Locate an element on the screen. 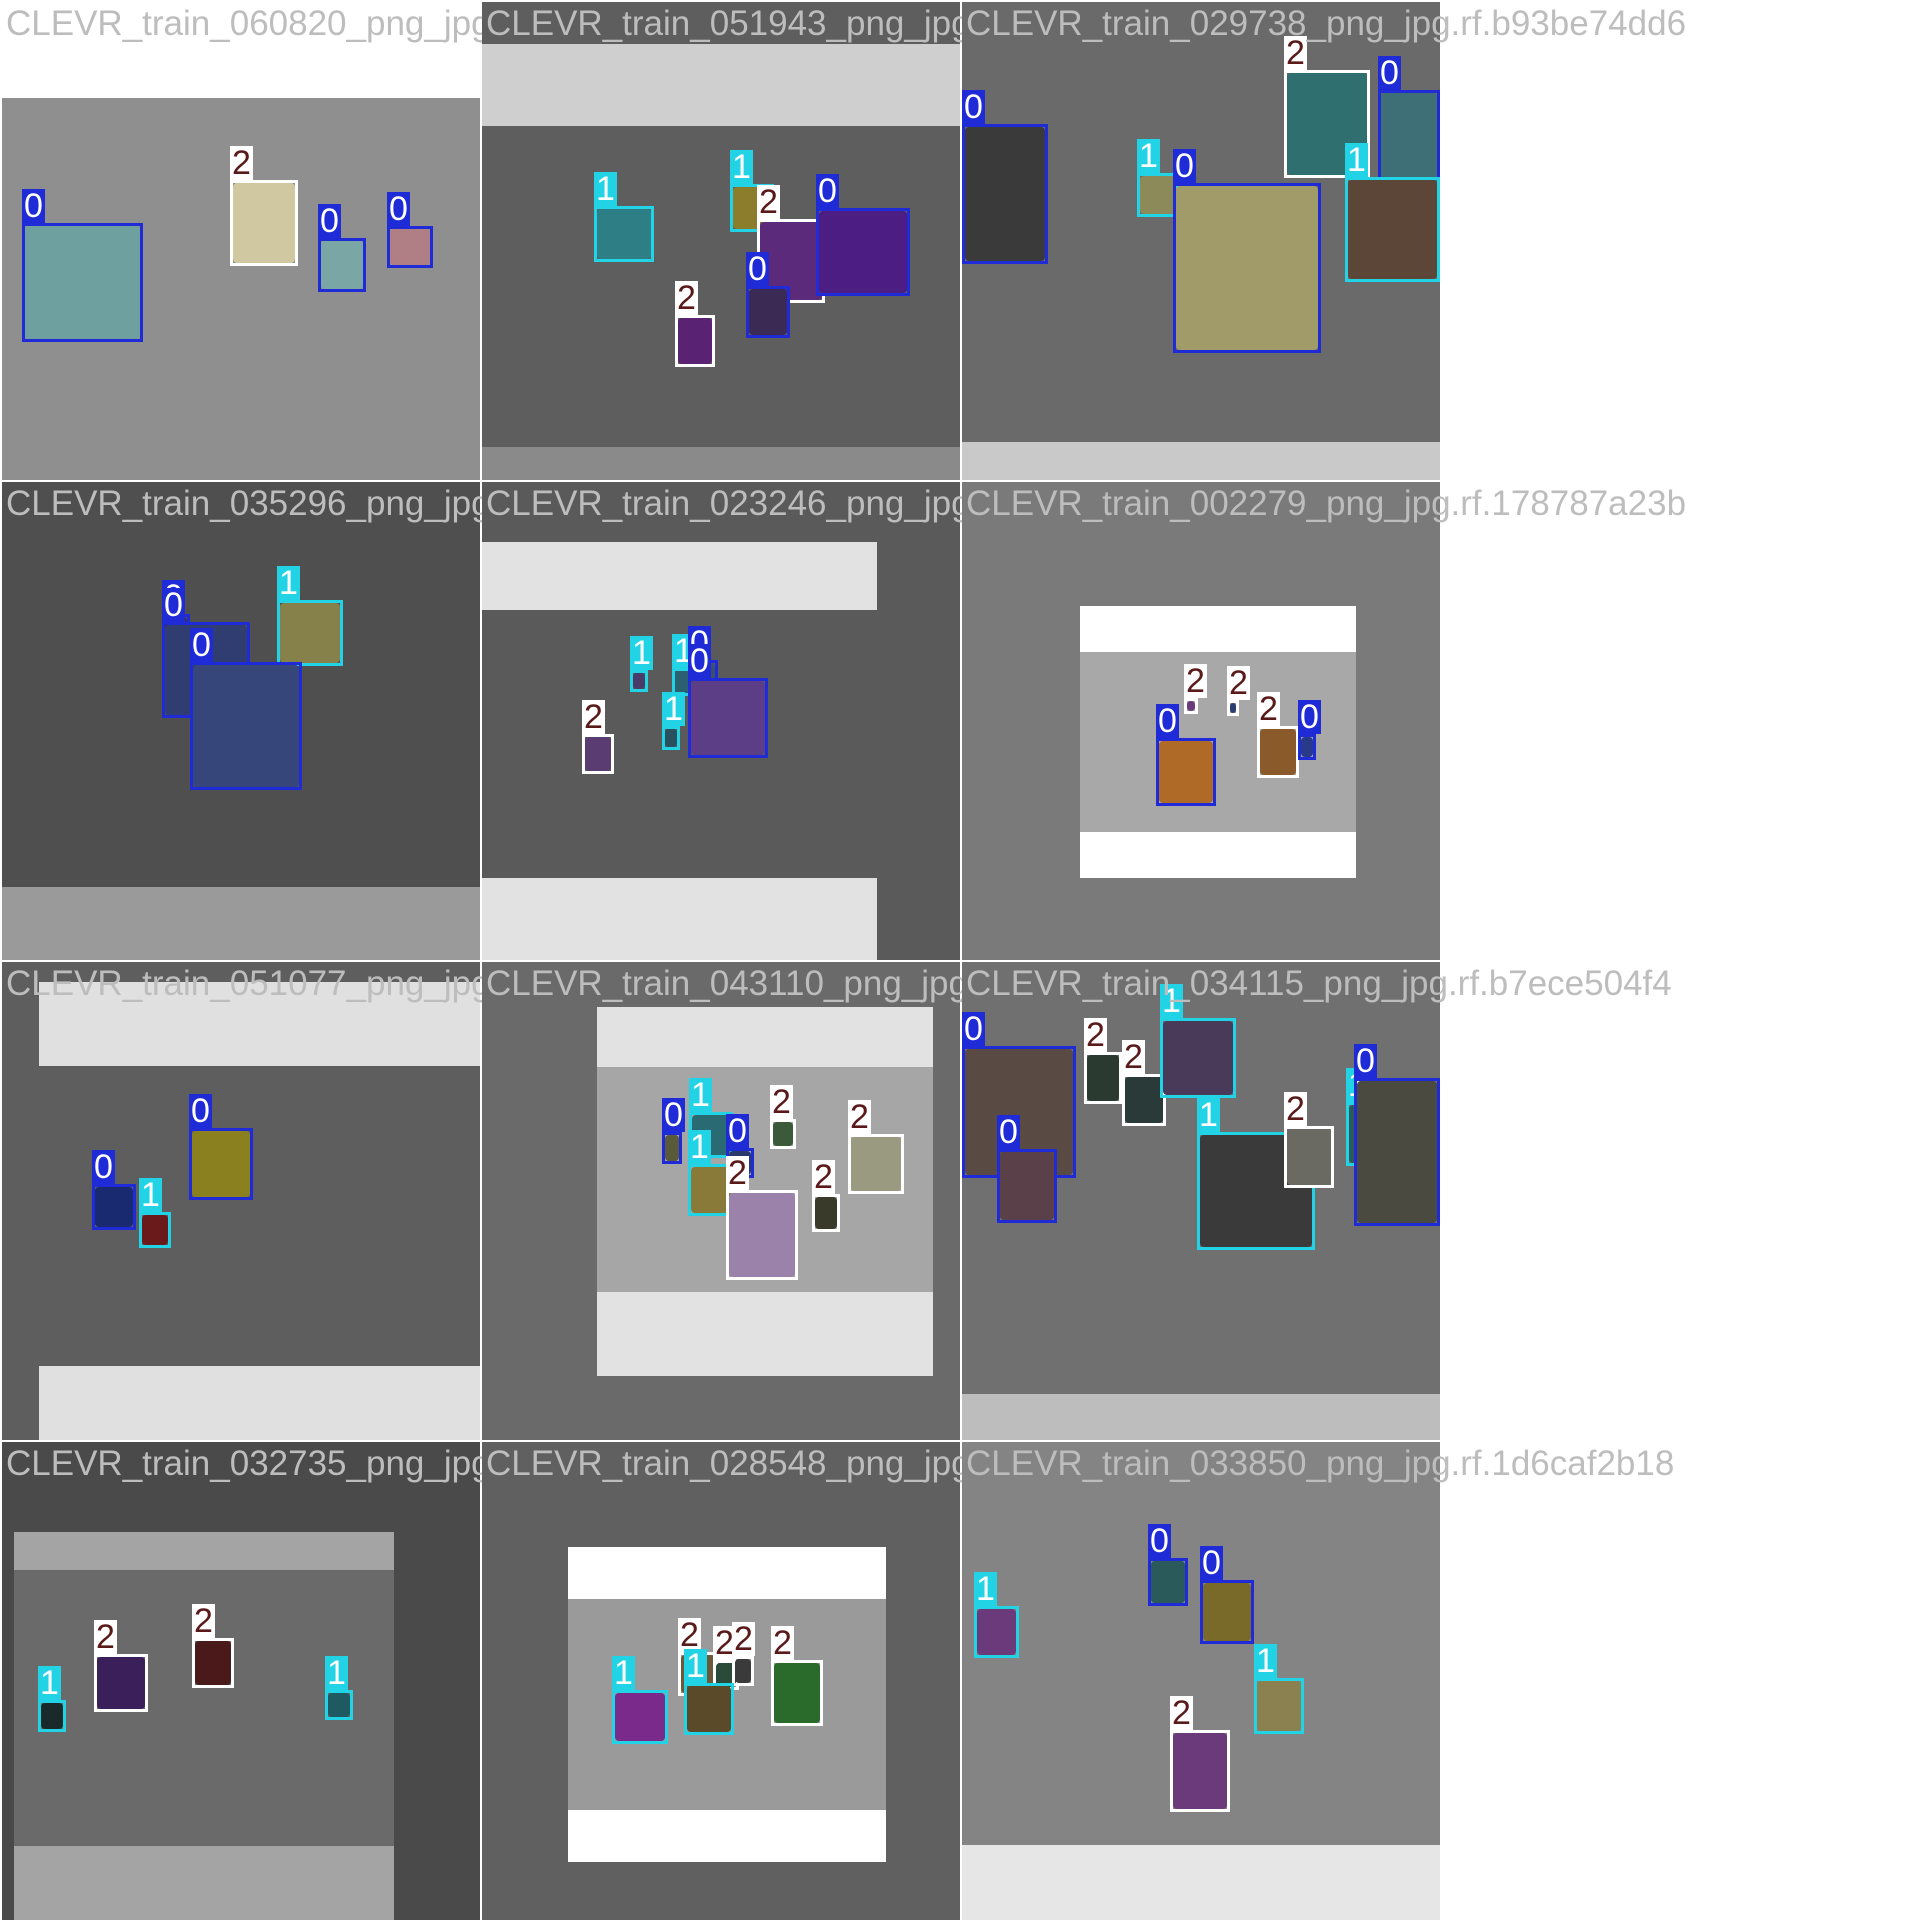 This screenshot has height=1920, width=1920. mosaic-tile: 022101210 is located at coordinates (1201, 1201).